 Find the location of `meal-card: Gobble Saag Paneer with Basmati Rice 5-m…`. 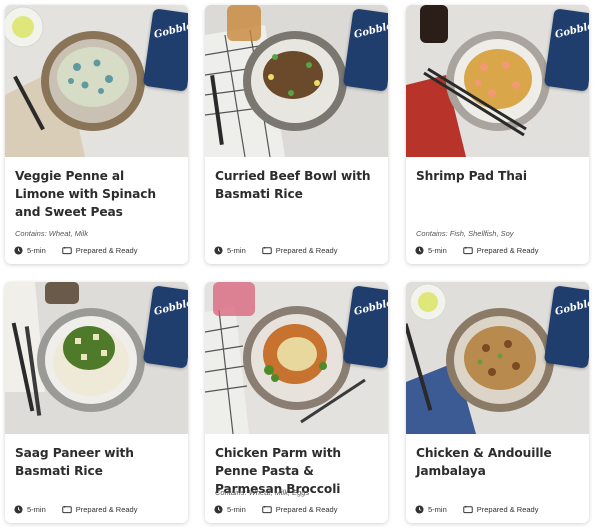

meal-card: Gobble Saag Paneer with Basmati Rice 5-m… is located at coordinates (96, 402).